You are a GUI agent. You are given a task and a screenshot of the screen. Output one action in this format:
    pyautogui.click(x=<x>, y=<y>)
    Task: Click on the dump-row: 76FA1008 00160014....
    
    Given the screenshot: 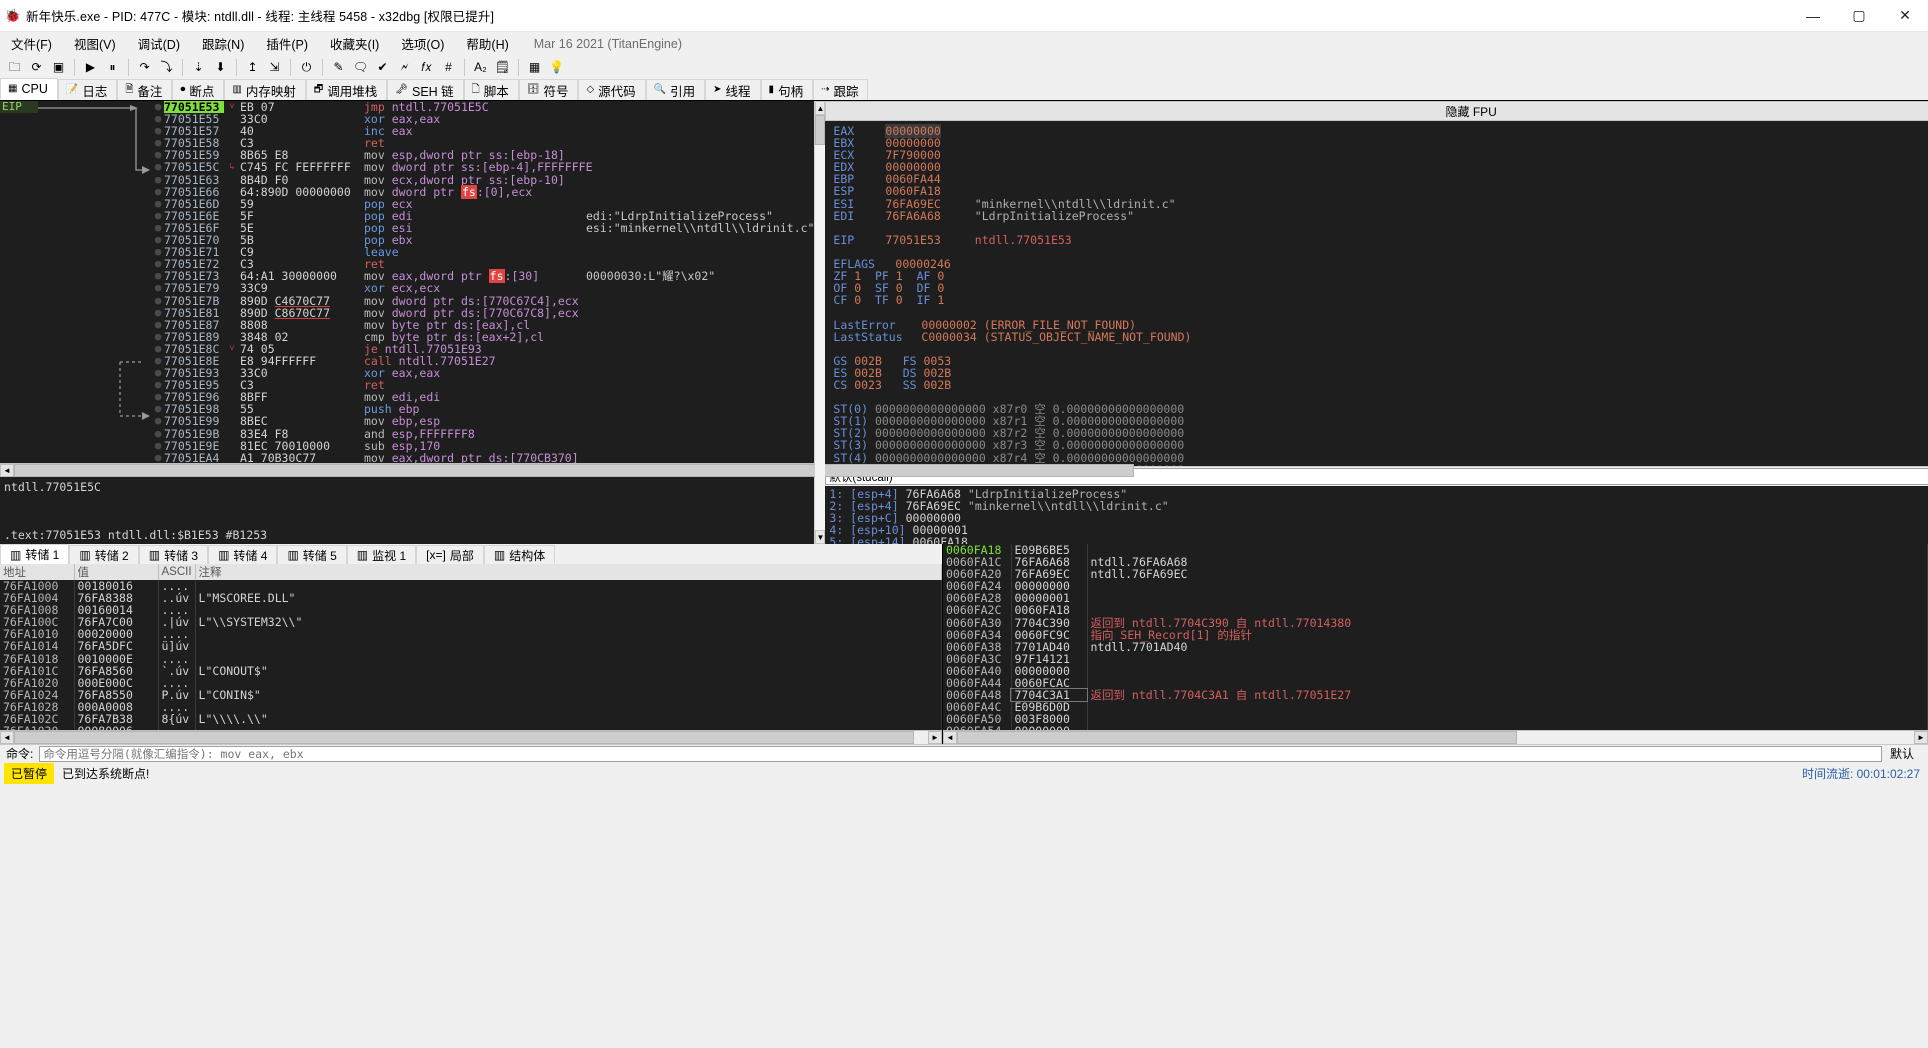 What is the action you would take?
    pyautogui.click(x=471, y=610)
    